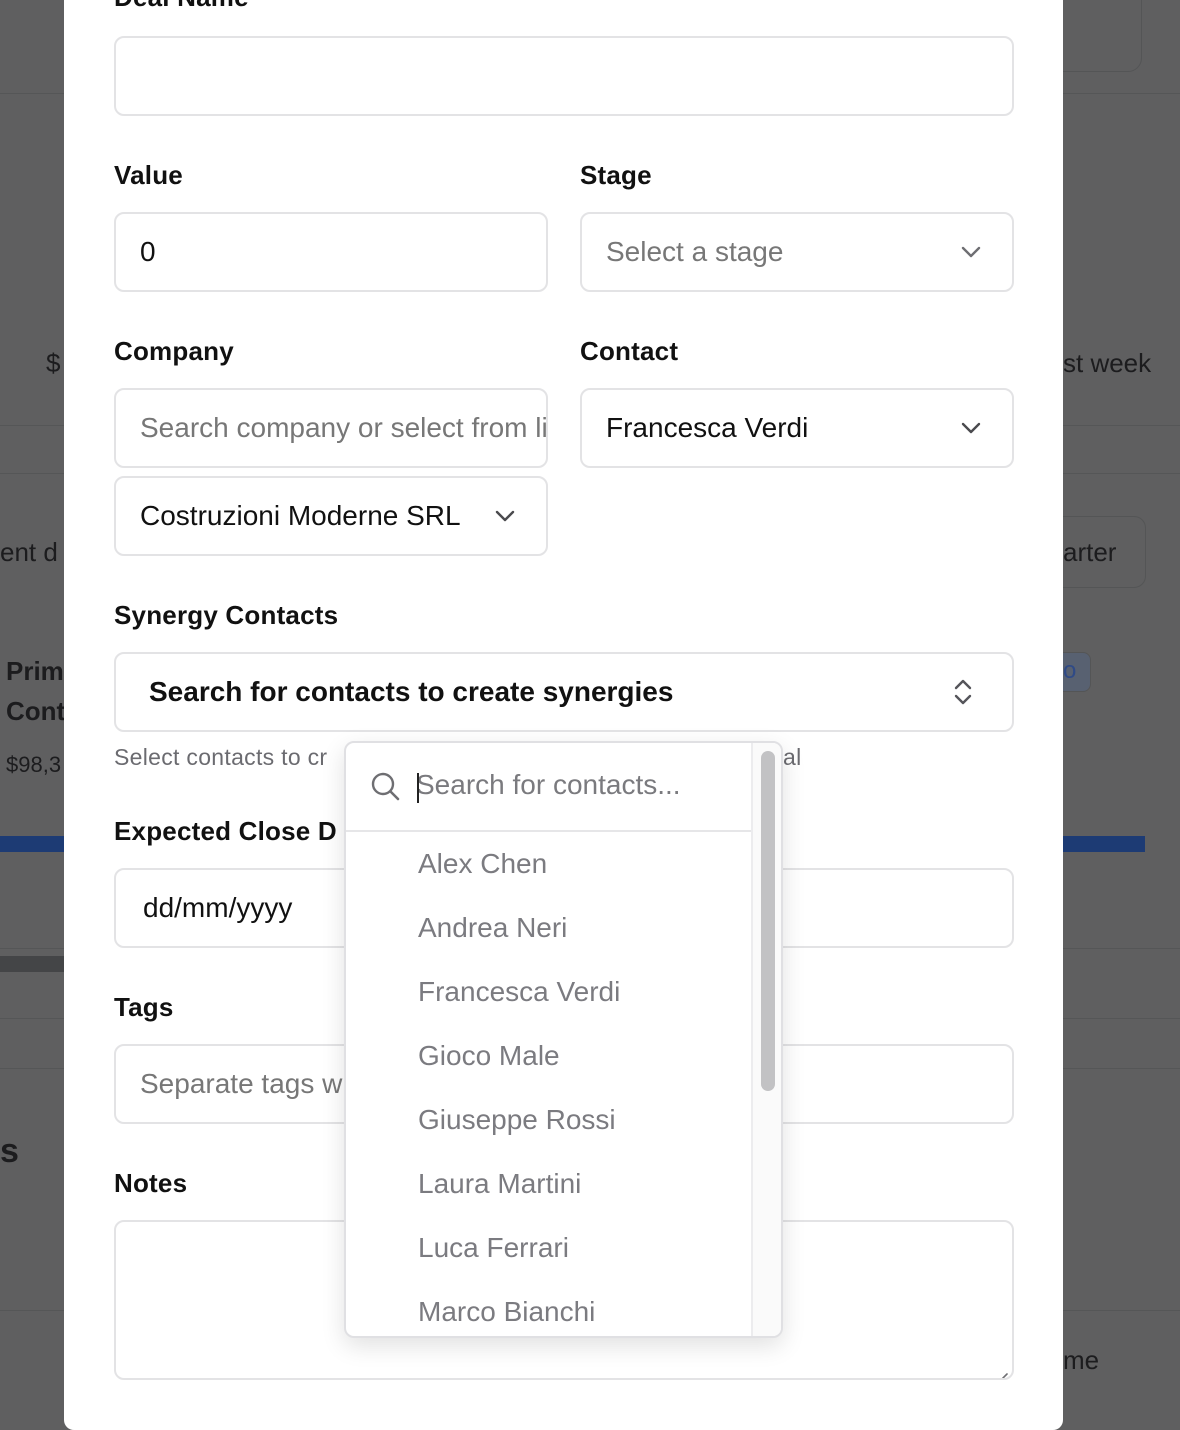 This screenshot has width=1180, height=1430. I want to click on background-text: $, so click(53, 363).